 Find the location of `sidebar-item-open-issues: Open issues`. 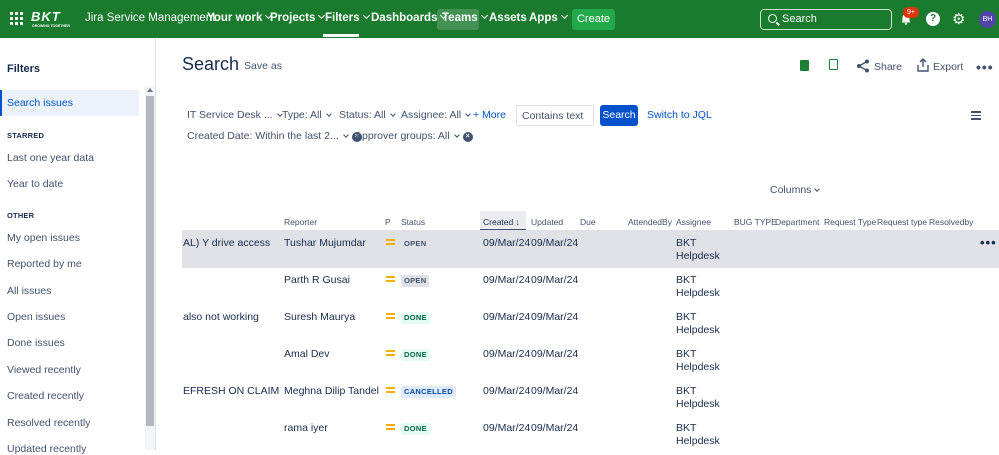

sidebar-item-open-issues: Open issues is located at coordinates (36, 317).